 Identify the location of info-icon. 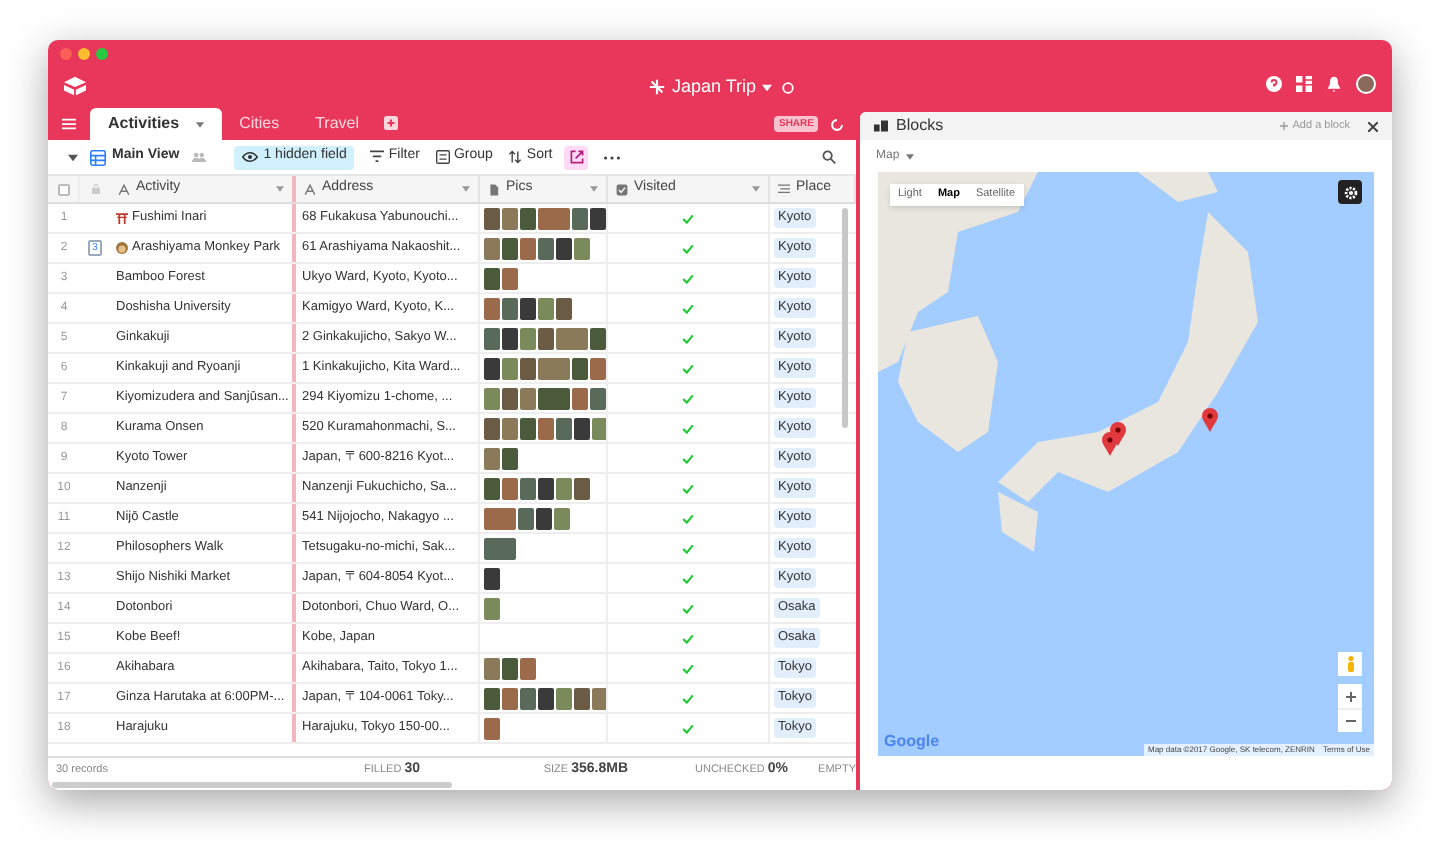
(788, 87).